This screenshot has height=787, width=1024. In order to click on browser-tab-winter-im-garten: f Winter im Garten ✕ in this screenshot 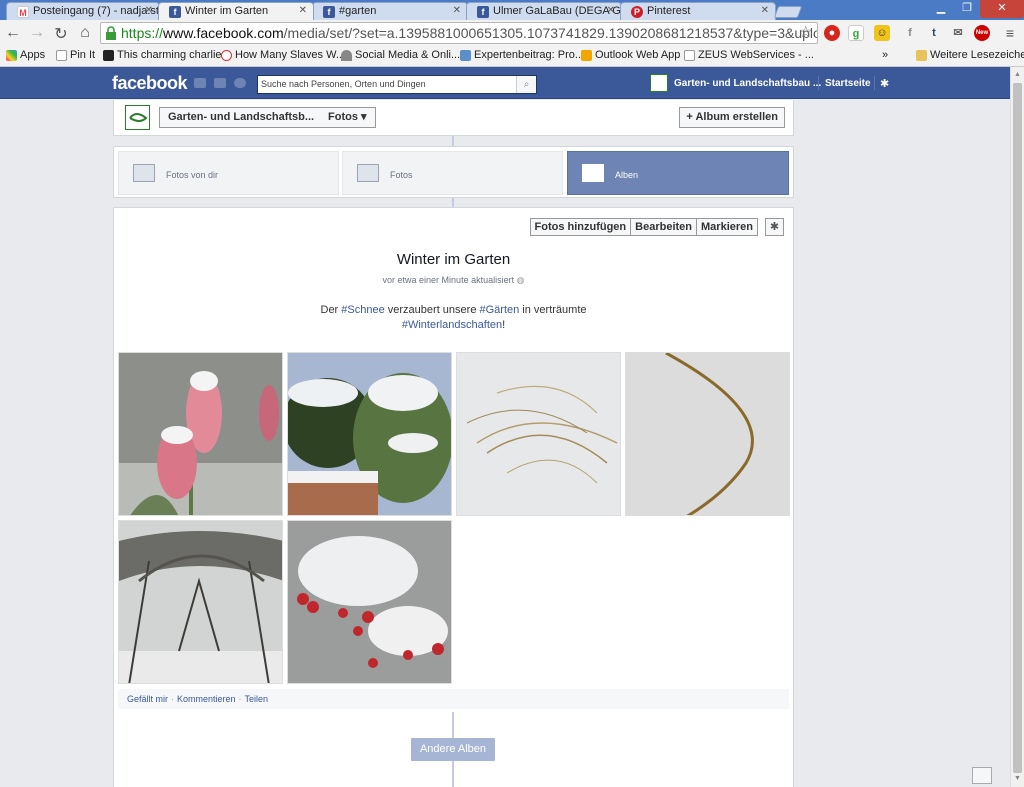, I will do `click(236, 11)`.